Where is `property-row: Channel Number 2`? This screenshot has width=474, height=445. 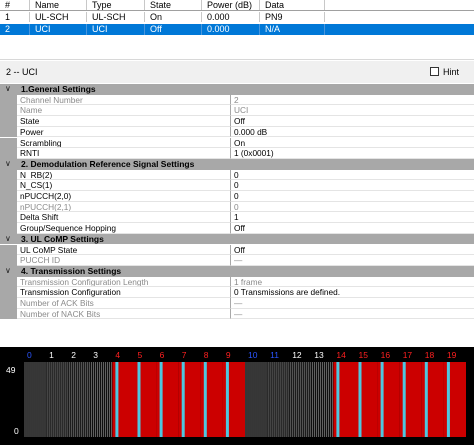 property-row: Channel Number 2 is located at coordinates (237, 100).